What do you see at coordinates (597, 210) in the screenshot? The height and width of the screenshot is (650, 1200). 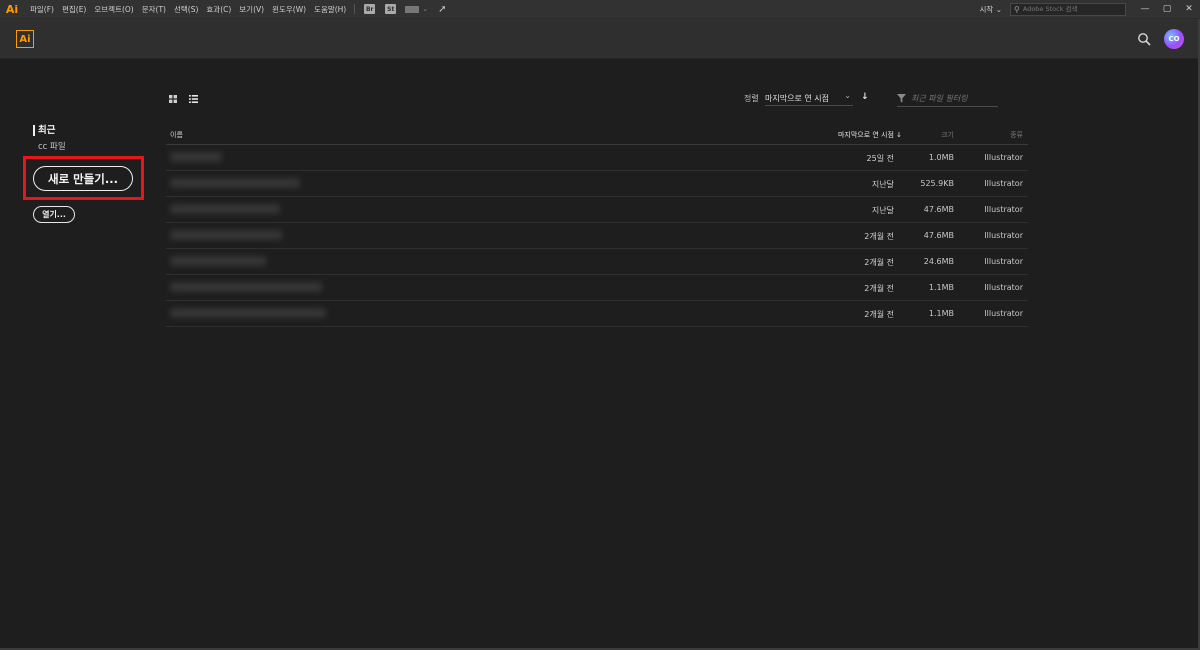 I see `table-row: 지난달 47.6MB Illustrator` at bounding box center [597, 210].